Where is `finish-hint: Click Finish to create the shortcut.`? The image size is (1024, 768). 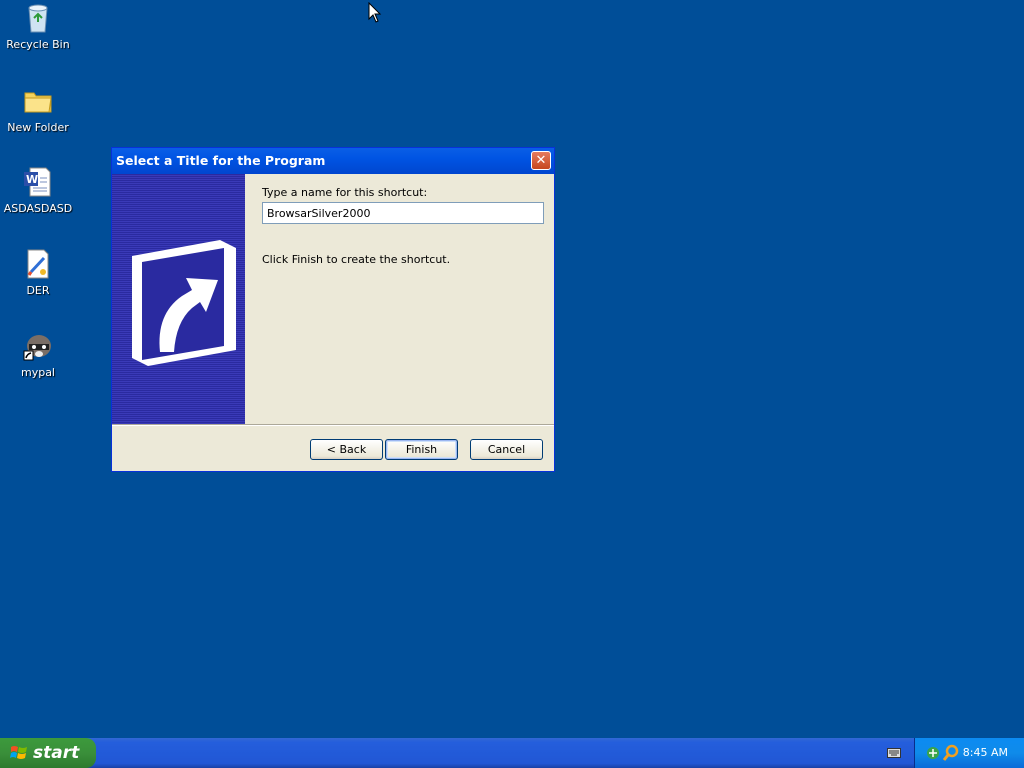
finish-hint: Click Finish to create the shortcut. is located at coordinates (356, 259).